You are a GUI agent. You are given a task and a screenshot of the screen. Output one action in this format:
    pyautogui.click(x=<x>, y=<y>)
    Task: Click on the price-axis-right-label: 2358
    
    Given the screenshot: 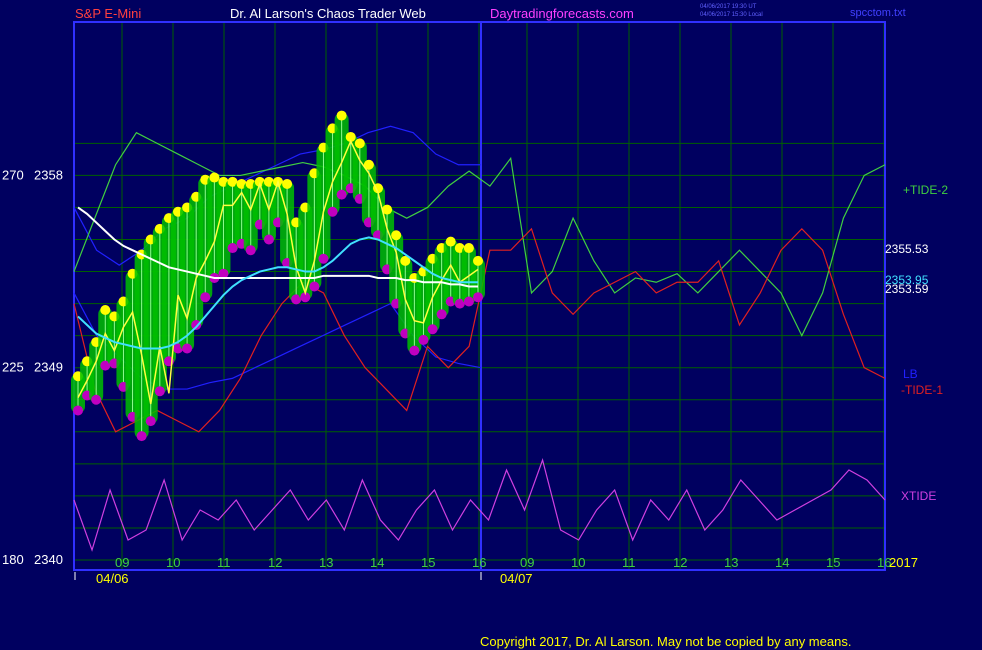 What is the action you would take?
    pyautogui.click(x=48, y=174)
    